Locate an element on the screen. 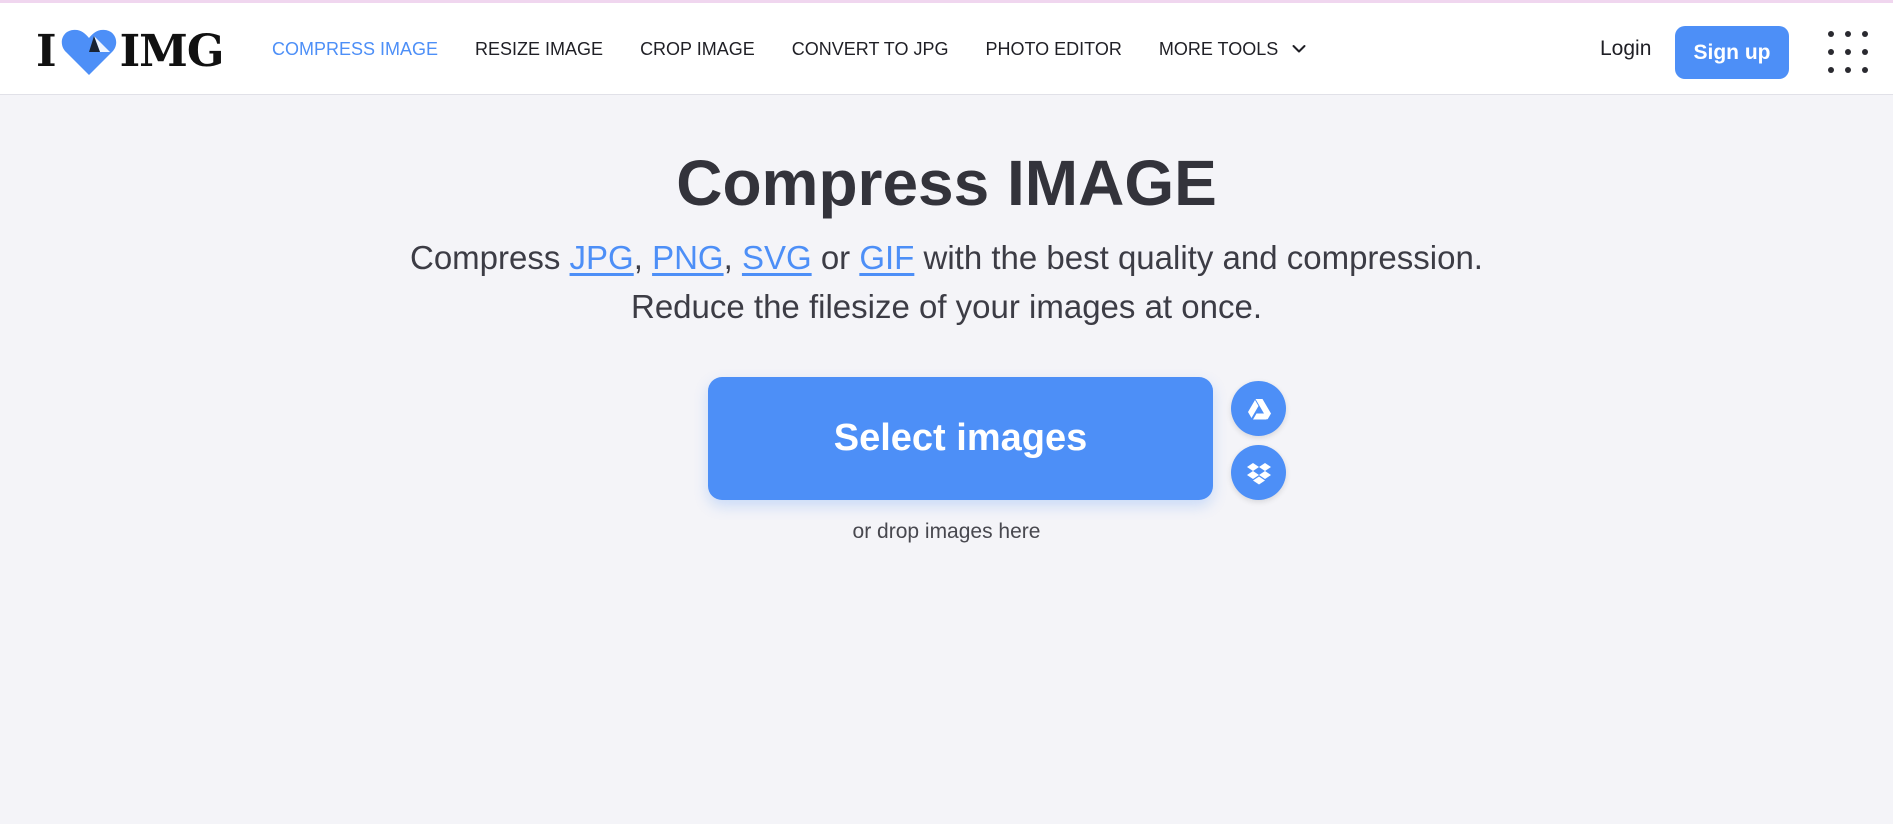 Image resolution: width=1893 pixels, height=824 pixels. nav-label: PHOTO EDITOR is located at coordinates (1053, 48).